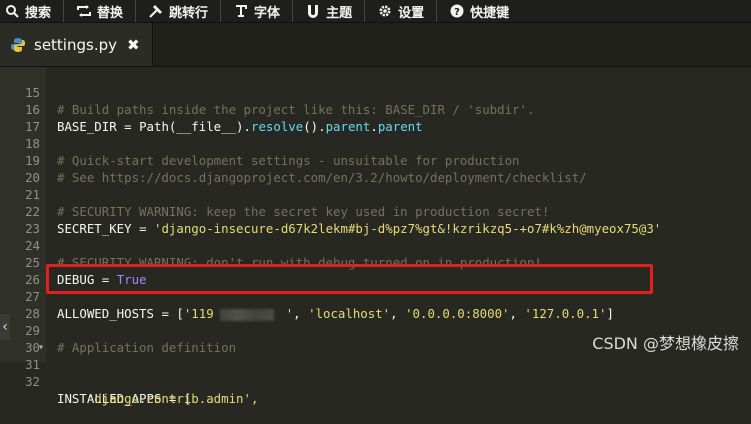 Image resolution: width=751 pixels, height=424 pixels. What do you see at coordinates (375, 45) in the screenshot?
I see `tab-bar: settings.py ✖` at bounding box center [375, 45].